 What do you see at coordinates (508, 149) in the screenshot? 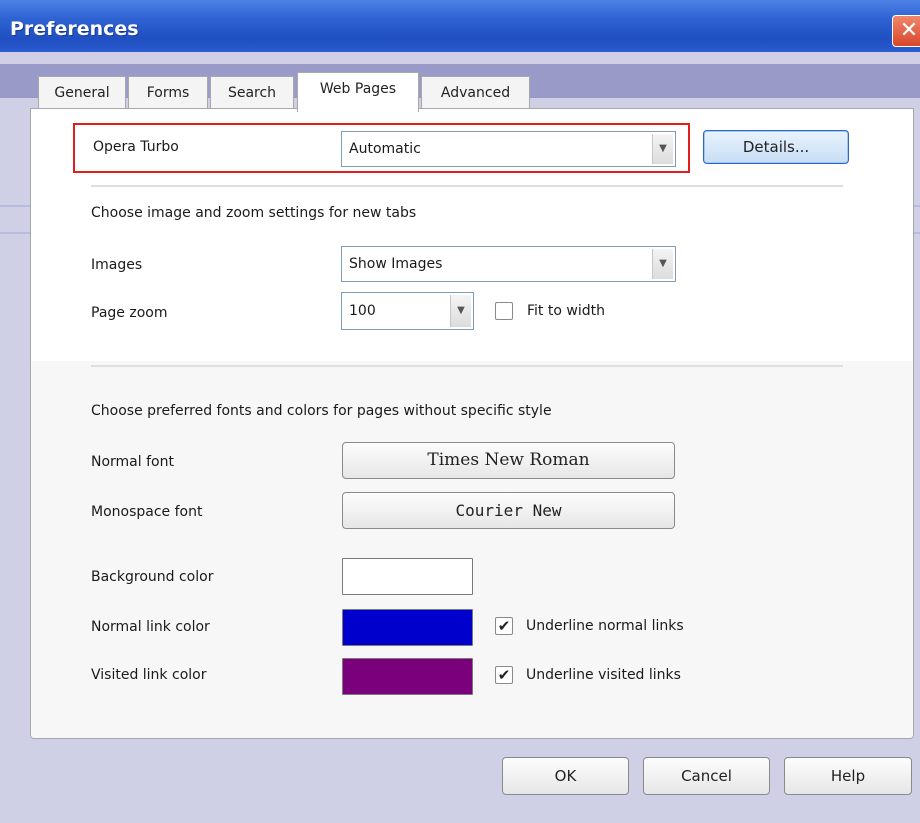
I see `opera-turbo-dropdown: Automatic ▼` at bounding box center [508, 149].